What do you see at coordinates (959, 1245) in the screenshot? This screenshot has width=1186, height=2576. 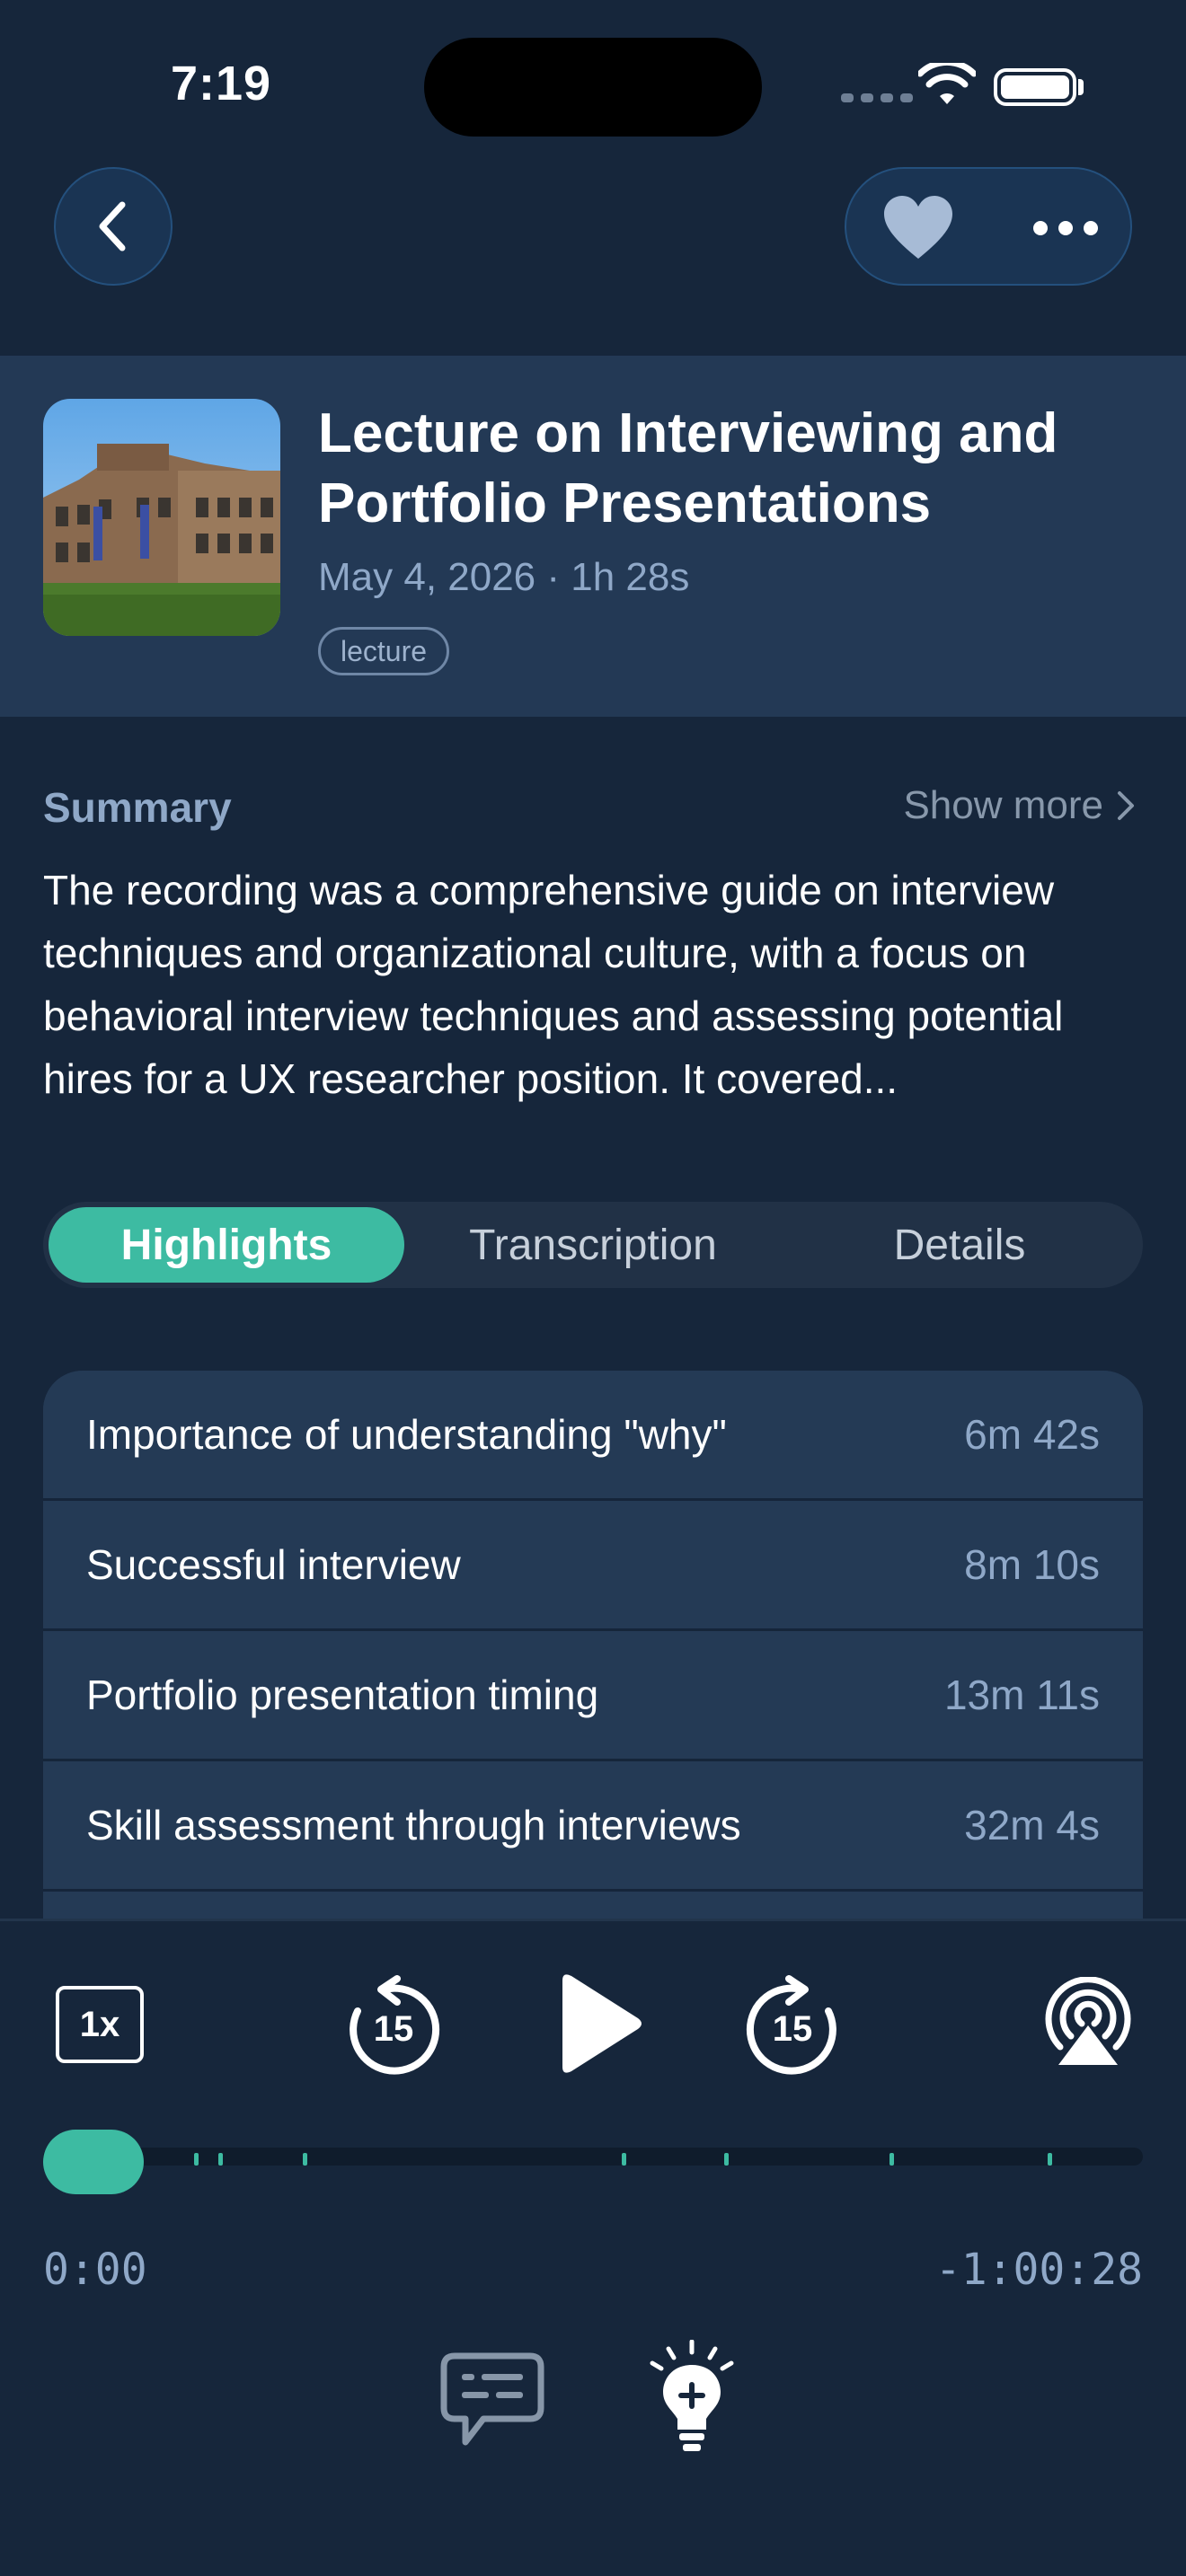 I see `tab-details: Details` at bounding box center [959, 1245].